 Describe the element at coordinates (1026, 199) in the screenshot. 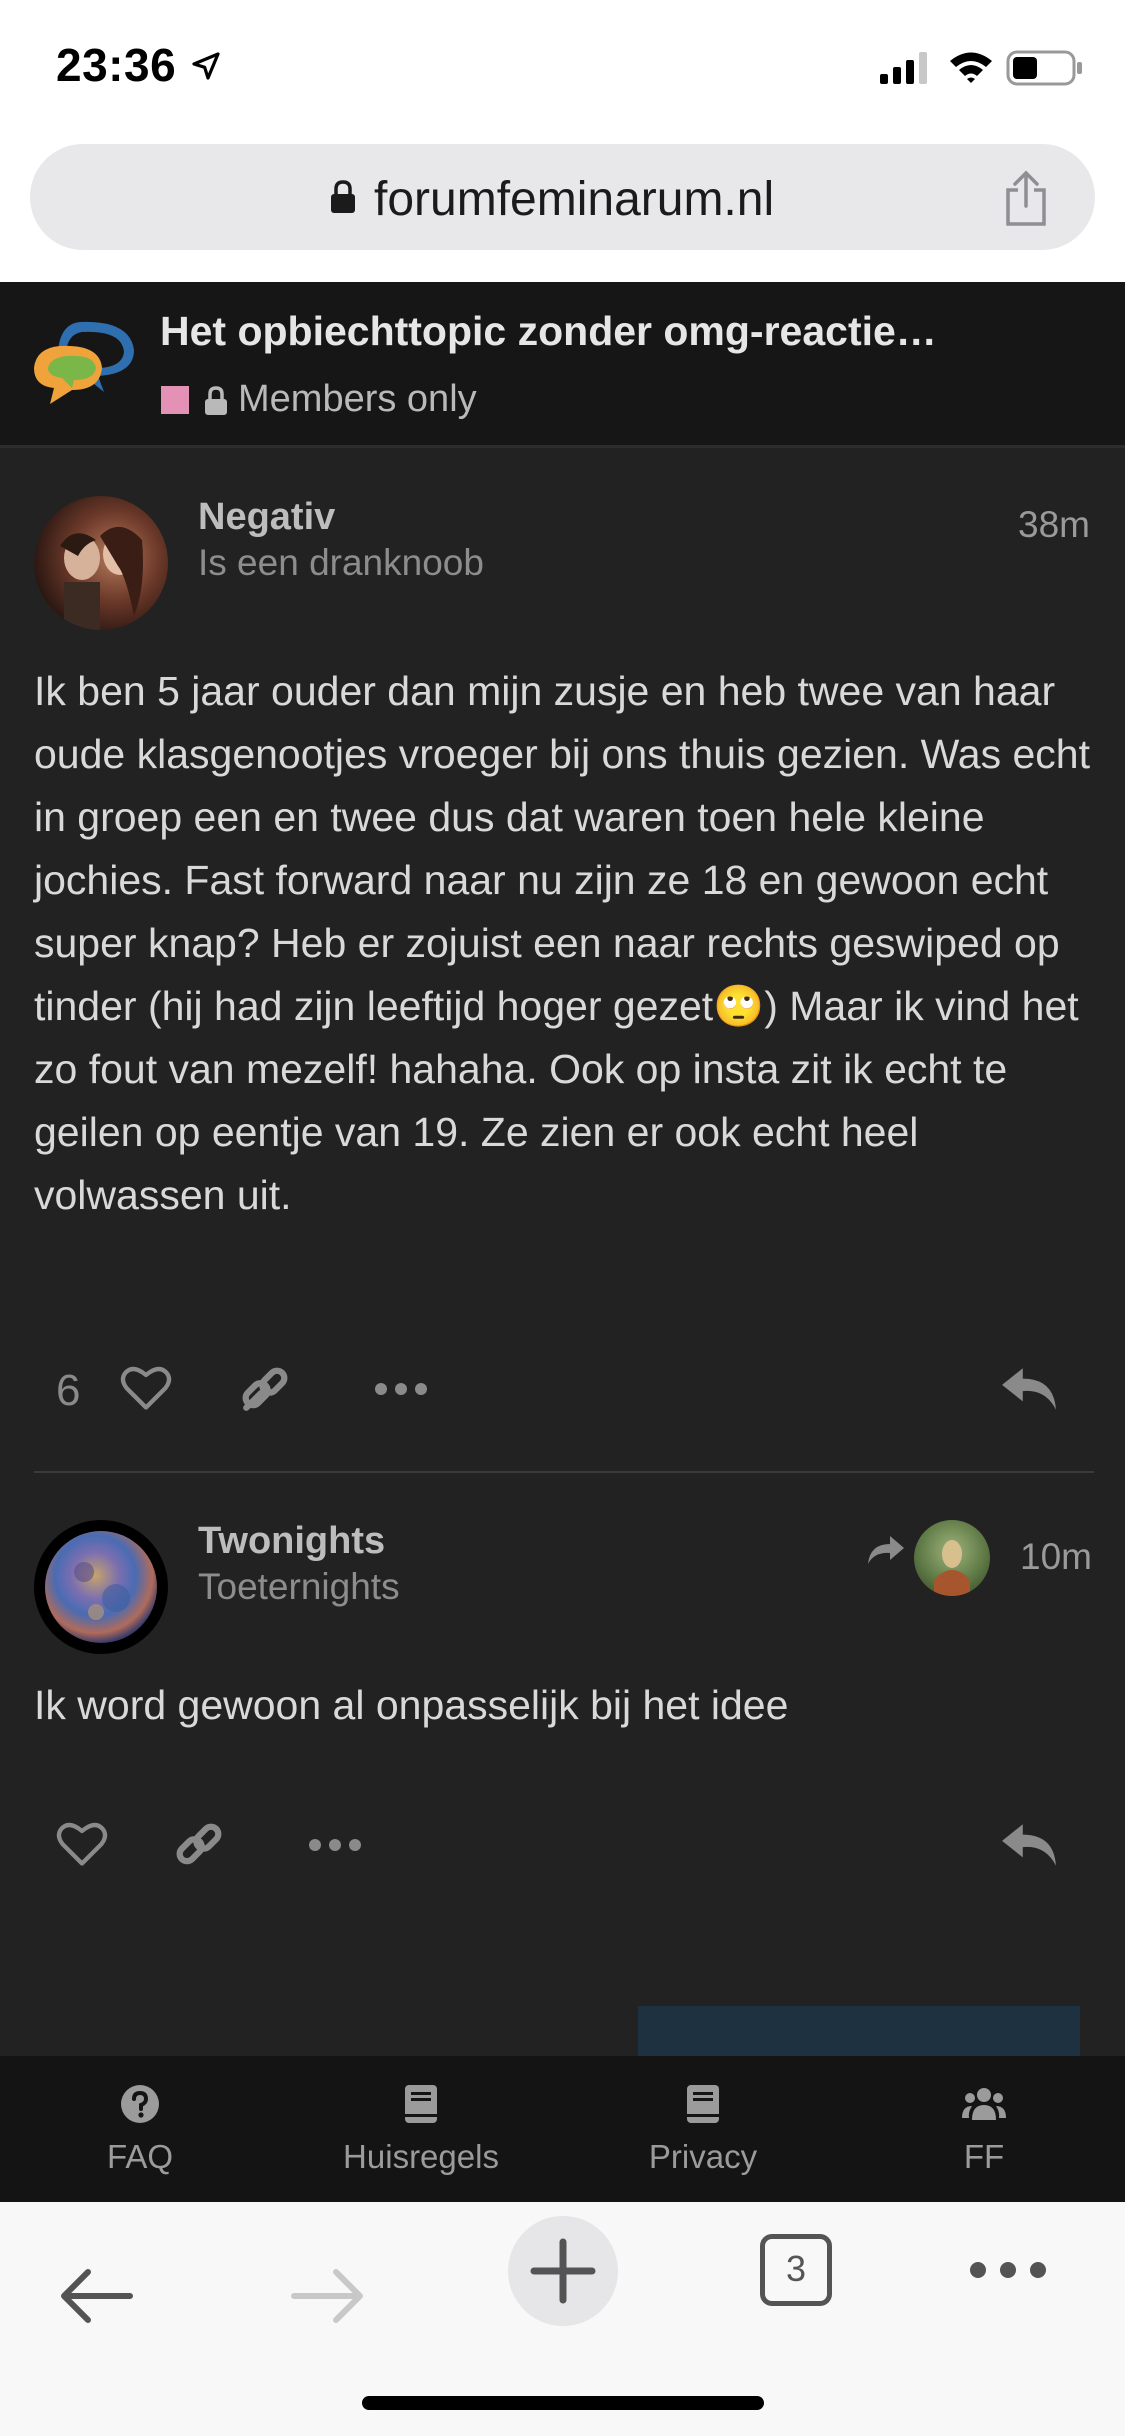

I see `share-icon` at that location.